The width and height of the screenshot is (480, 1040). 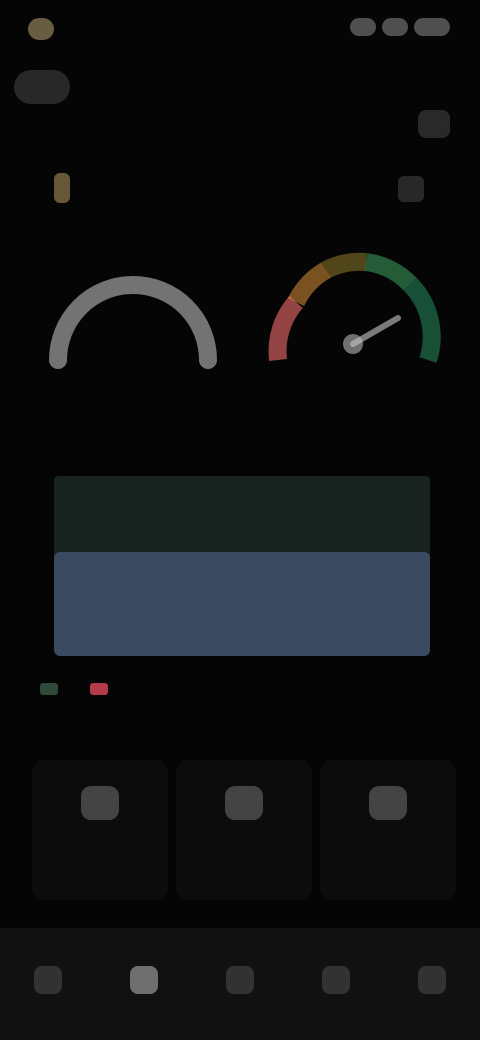 I want to click on gauge-card-left, so click(x=133, y=322).